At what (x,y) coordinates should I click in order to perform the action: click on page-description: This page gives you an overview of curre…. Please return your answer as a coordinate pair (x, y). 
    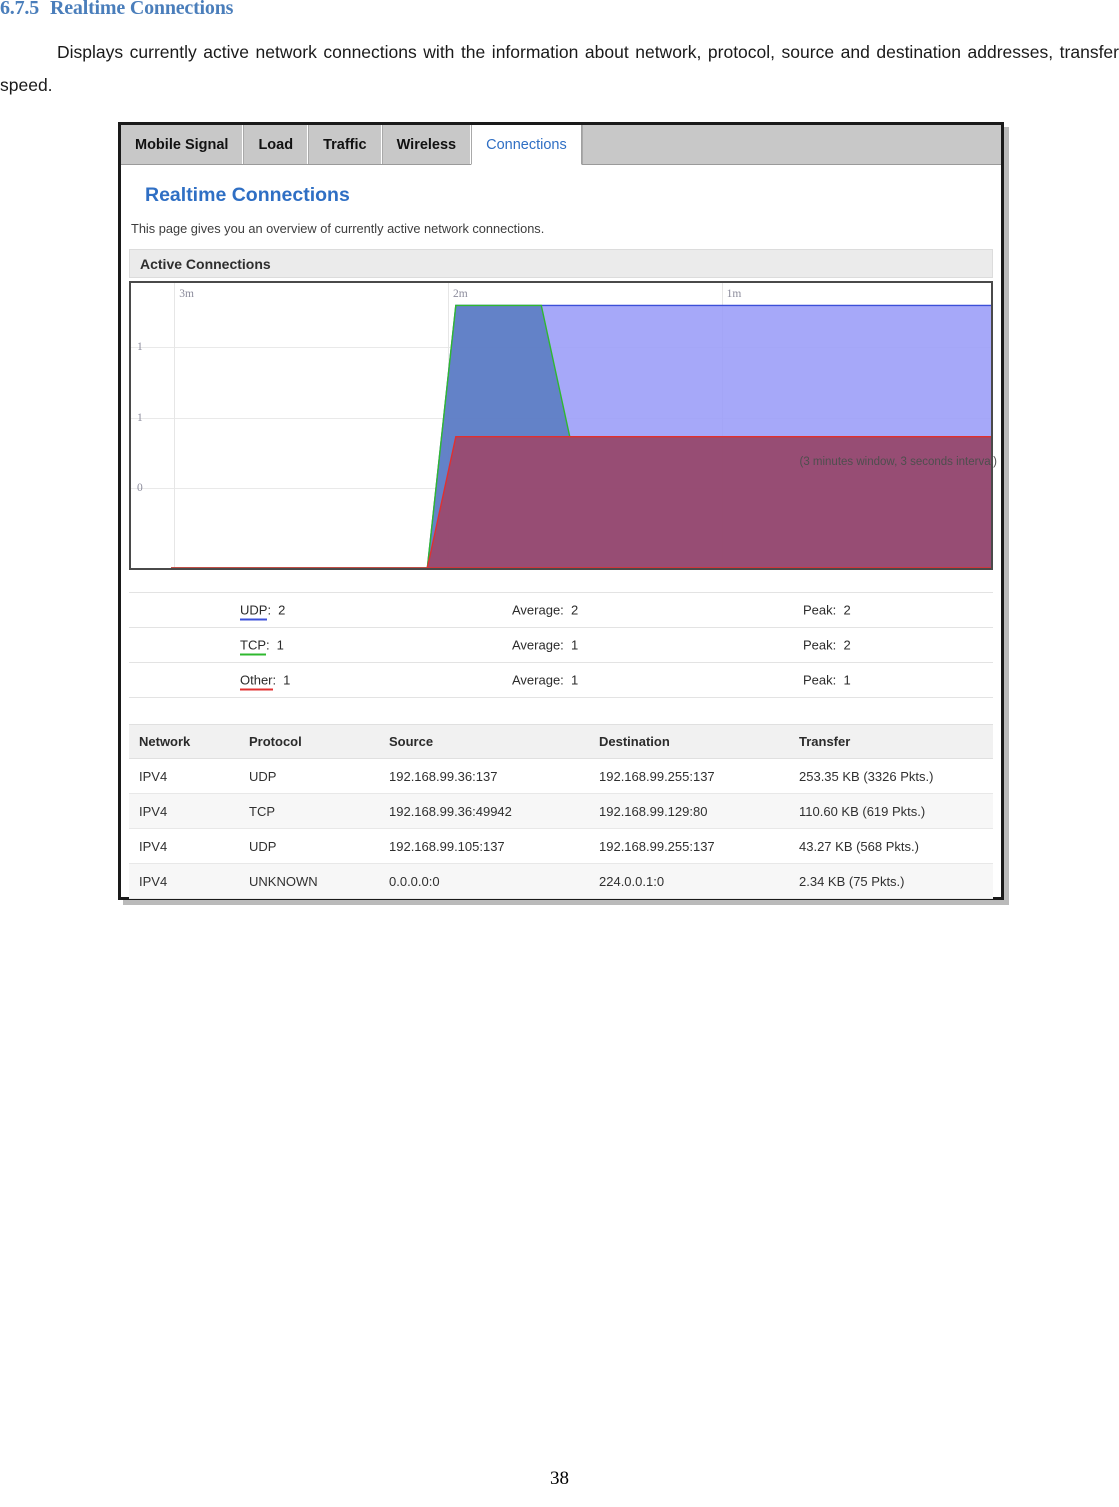
    Looking at the image, I should click on (338, 228).